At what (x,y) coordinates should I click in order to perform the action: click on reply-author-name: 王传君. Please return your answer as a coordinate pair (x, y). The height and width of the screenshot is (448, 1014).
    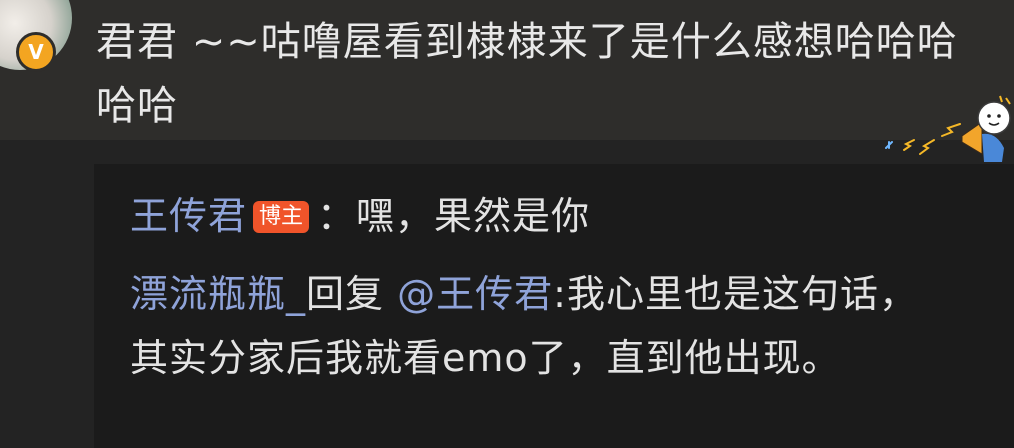
    Looking at the image, I should click on (188, 216).